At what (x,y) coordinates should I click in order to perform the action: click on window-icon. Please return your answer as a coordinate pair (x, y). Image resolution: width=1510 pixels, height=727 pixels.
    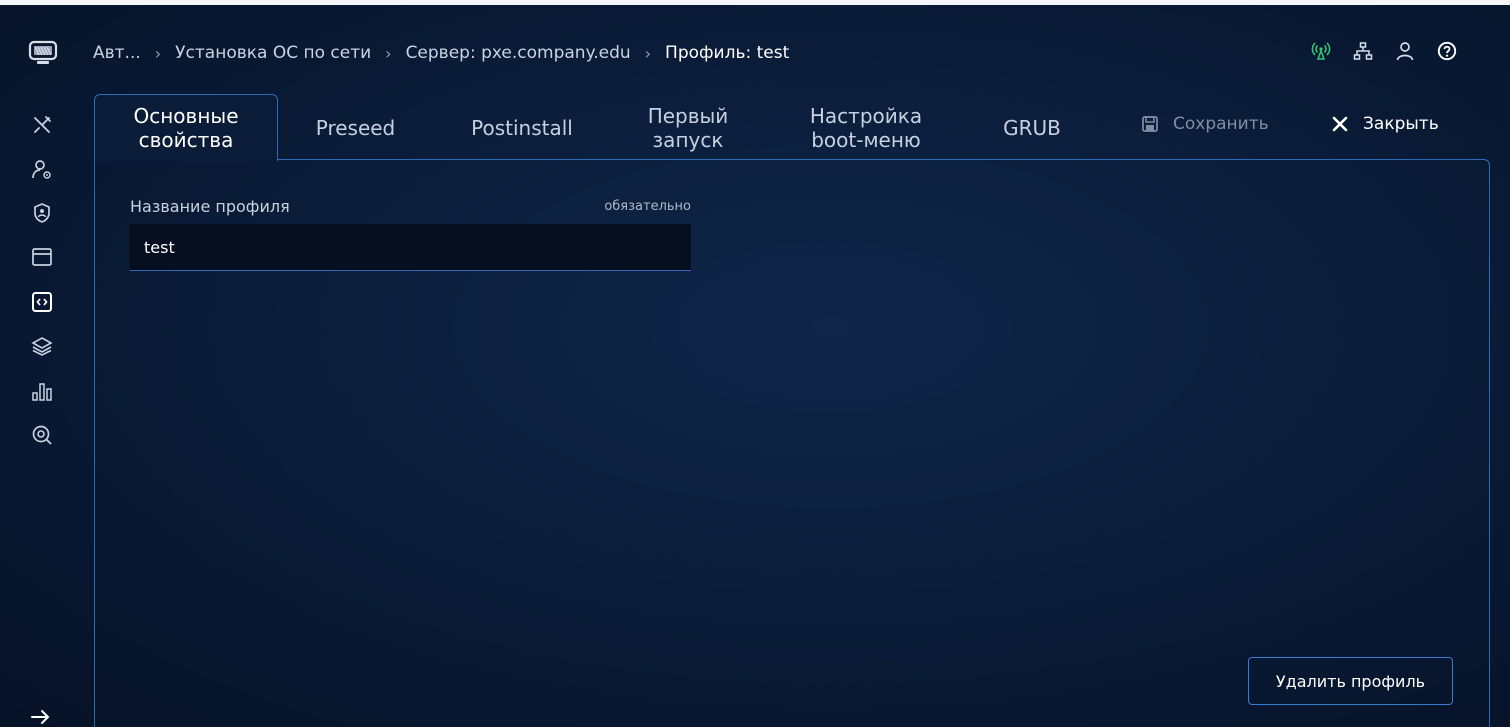
    Looking at the image, I should click on (42, 257).